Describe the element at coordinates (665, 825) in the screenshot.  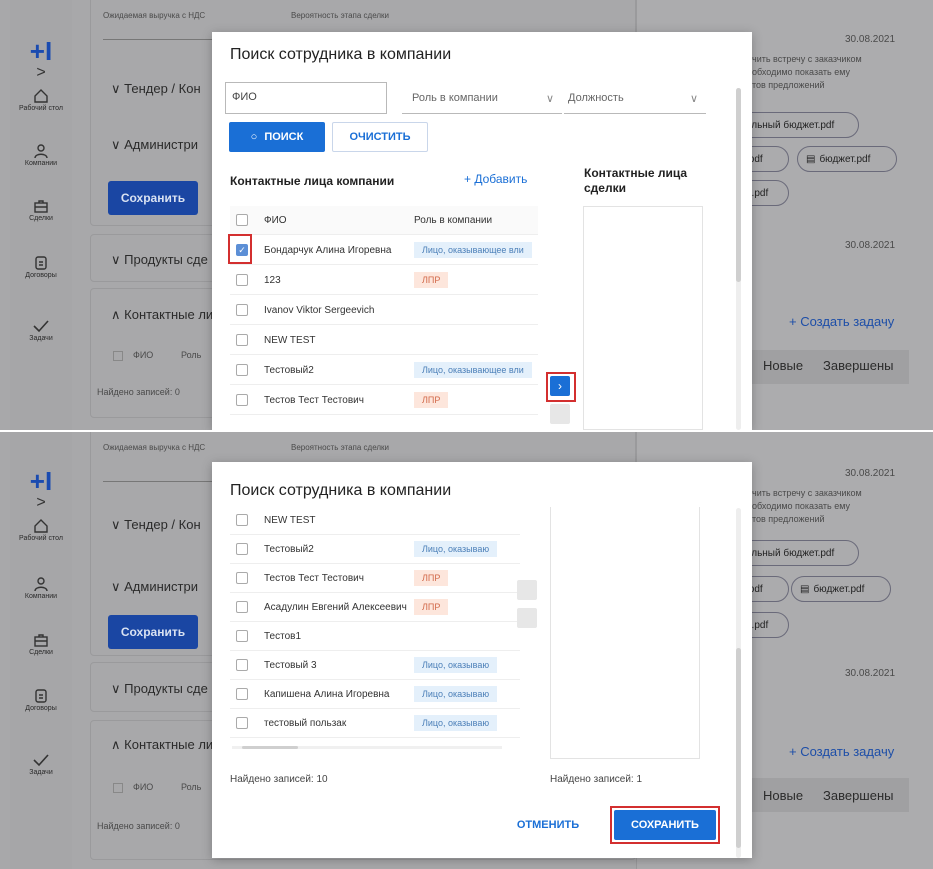
I see `highlight-save-button` at that location.